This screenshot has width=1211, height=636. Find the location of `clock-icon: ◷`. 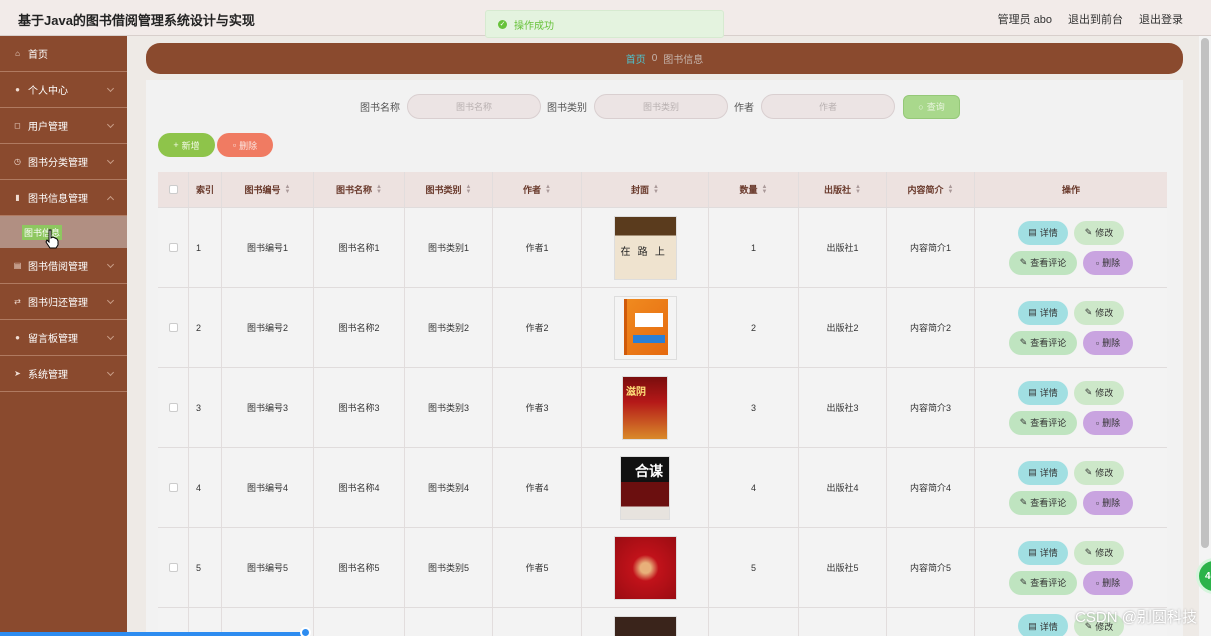

clock-icon: ◷ is located at coordinates (17, 161).